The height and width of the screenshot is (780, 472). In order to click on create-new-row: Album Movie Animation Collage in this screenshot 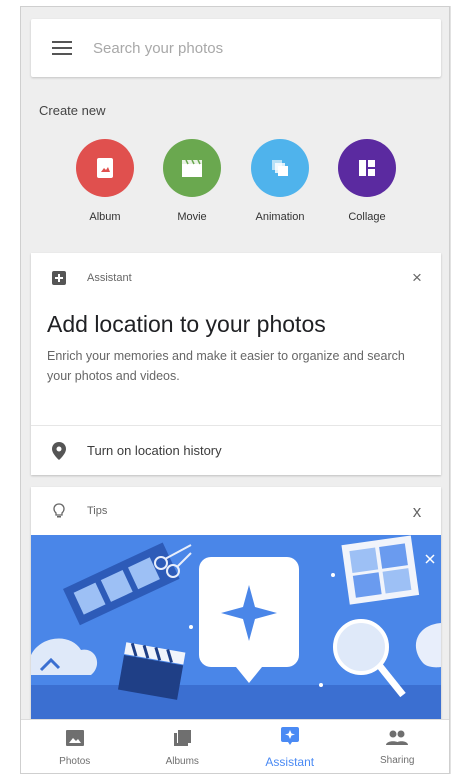, I will do `click(241, 189)`.